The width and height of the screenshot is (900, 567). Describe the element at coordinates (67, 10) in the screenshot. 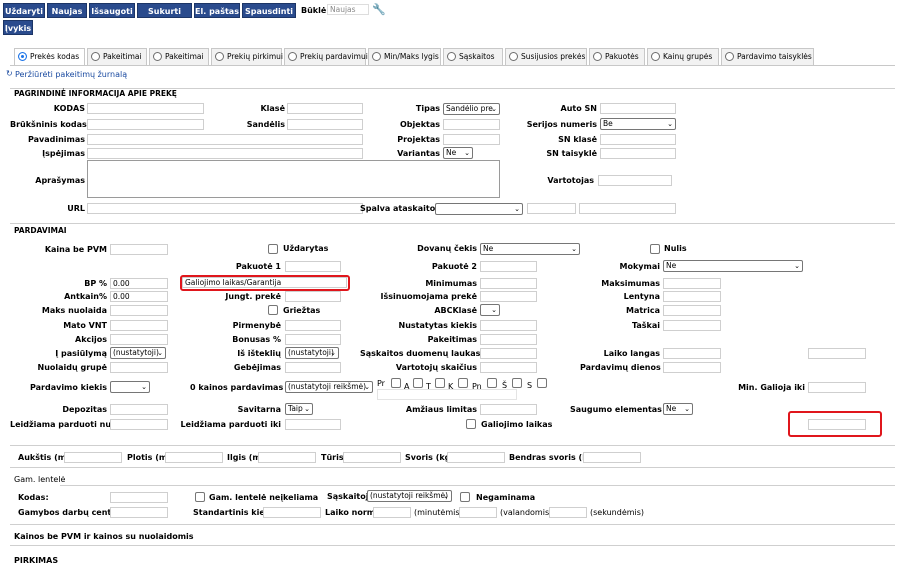

I see `new-button: Naujas` at that location.